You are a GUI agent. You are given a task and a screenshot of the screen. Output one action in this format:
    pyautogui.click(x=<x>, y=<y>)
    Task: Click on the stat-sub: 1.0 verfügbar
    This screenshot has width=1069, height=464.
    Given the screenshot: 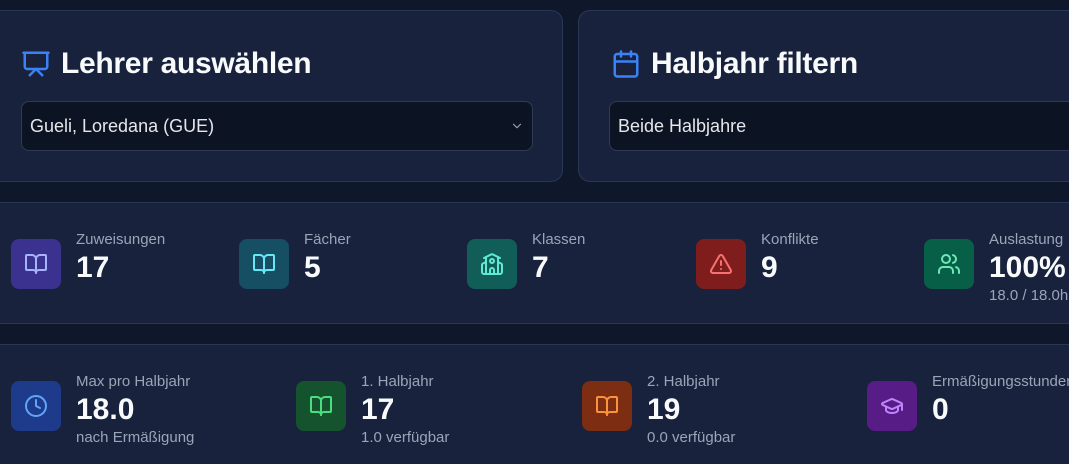 What is the action you would take?
    pyautogui.click(x=405, y=437)
    